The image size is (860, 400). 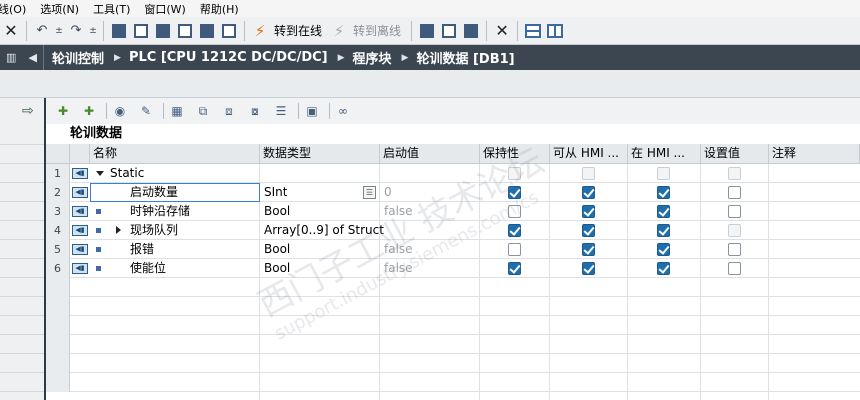 What do you see at coordinates (93, 31) in the screenshot?
I see `redo-dropdown-icon: ±` at bounding box center [93, 31].